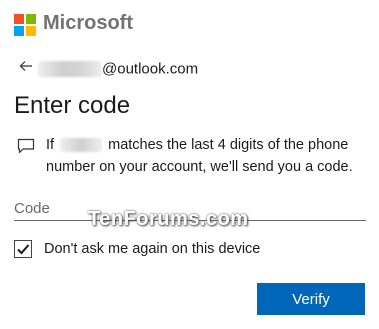 The image size is (379, 329). What do you see at coordinates (19, 31) in the screenshot?
I see `logo-square-blue` at bounding box center [19, 31].